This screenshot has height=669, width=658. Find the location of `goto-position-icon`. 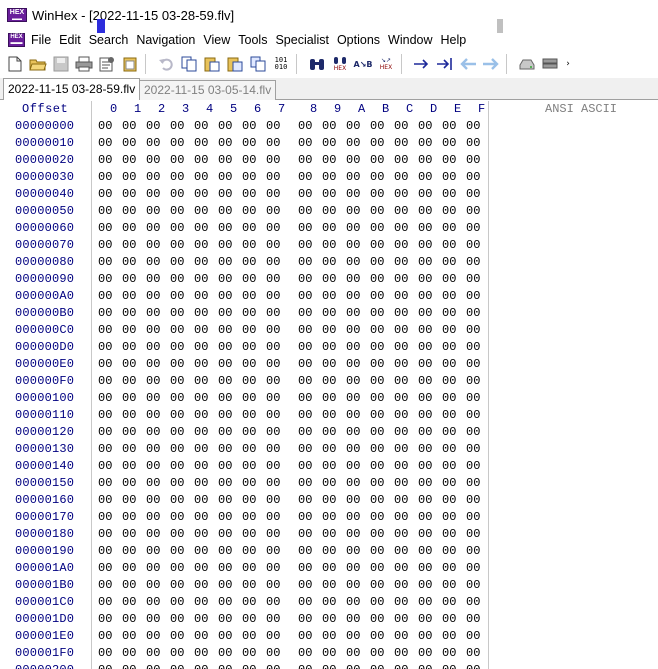

goto-position-icon is located at coordinates (445, 64).